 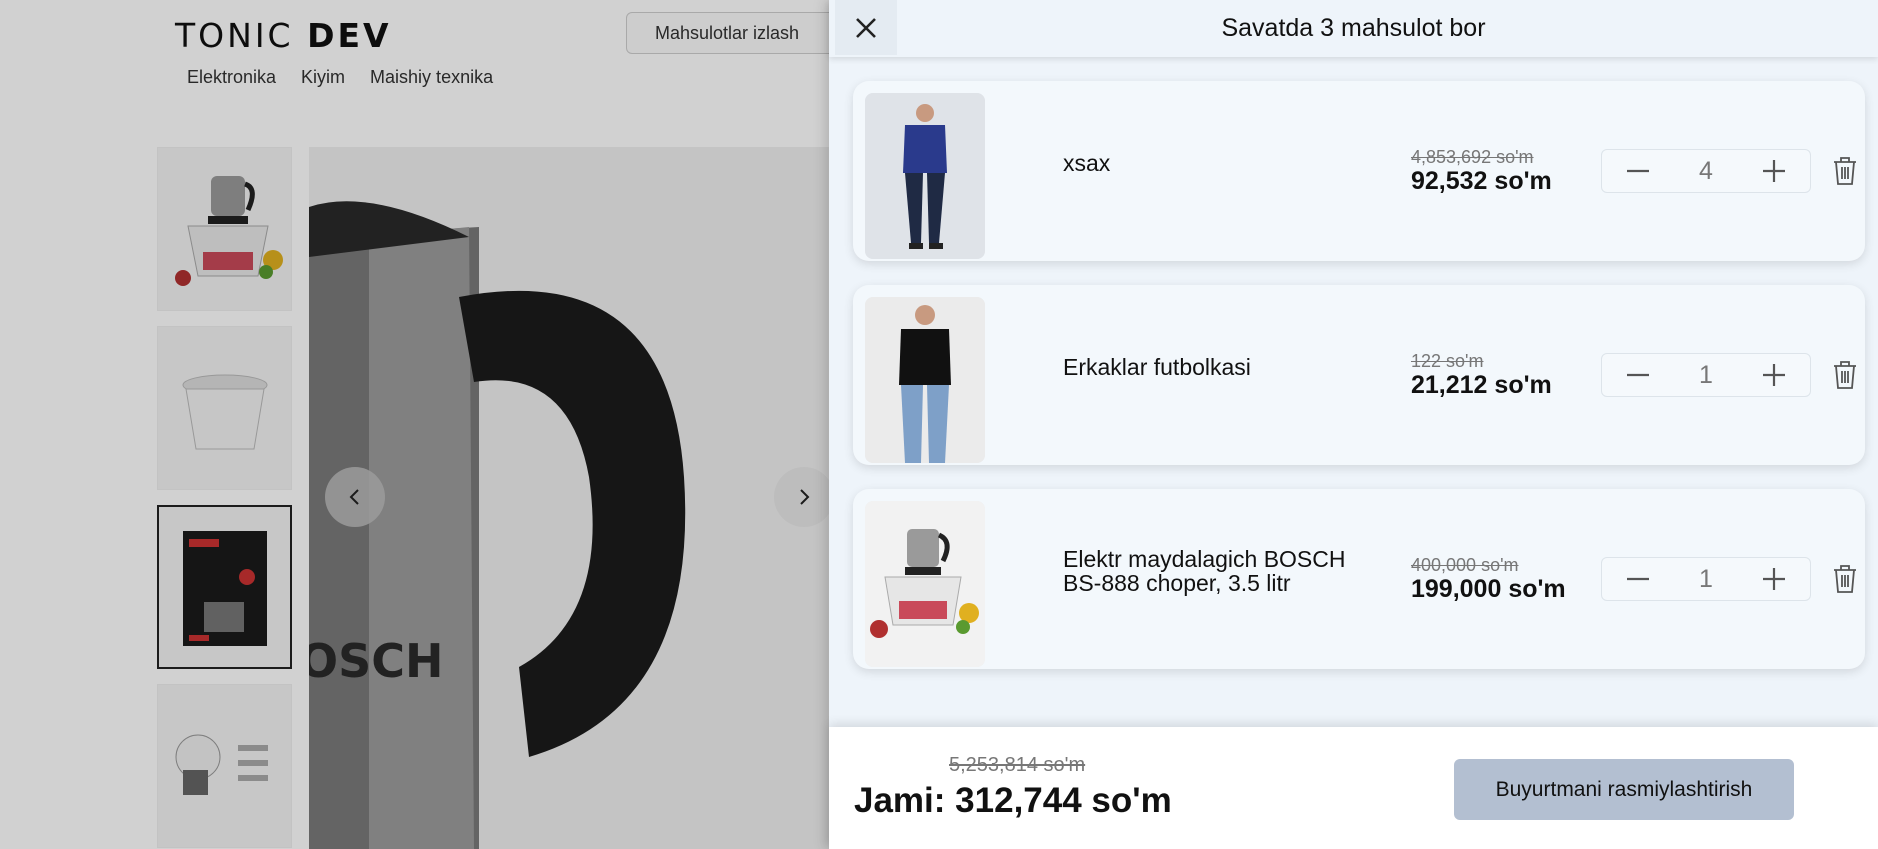 I want to click on cart-total: Jami: 312,744 so'm, so click(x=1013, y=801).